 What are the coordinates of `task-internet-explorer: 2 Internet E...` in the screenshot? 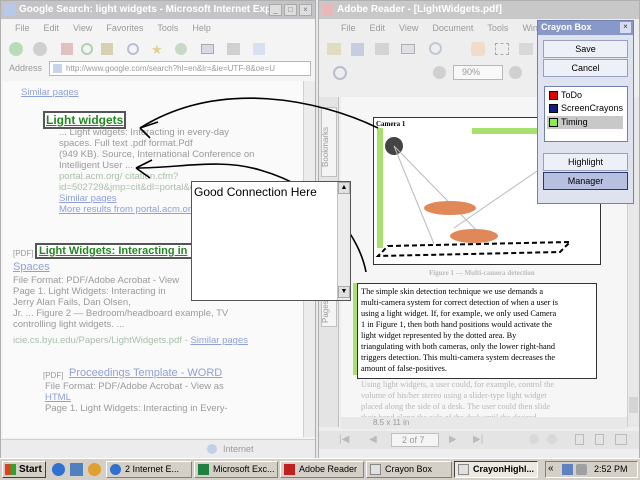 It's located at (149, 469).